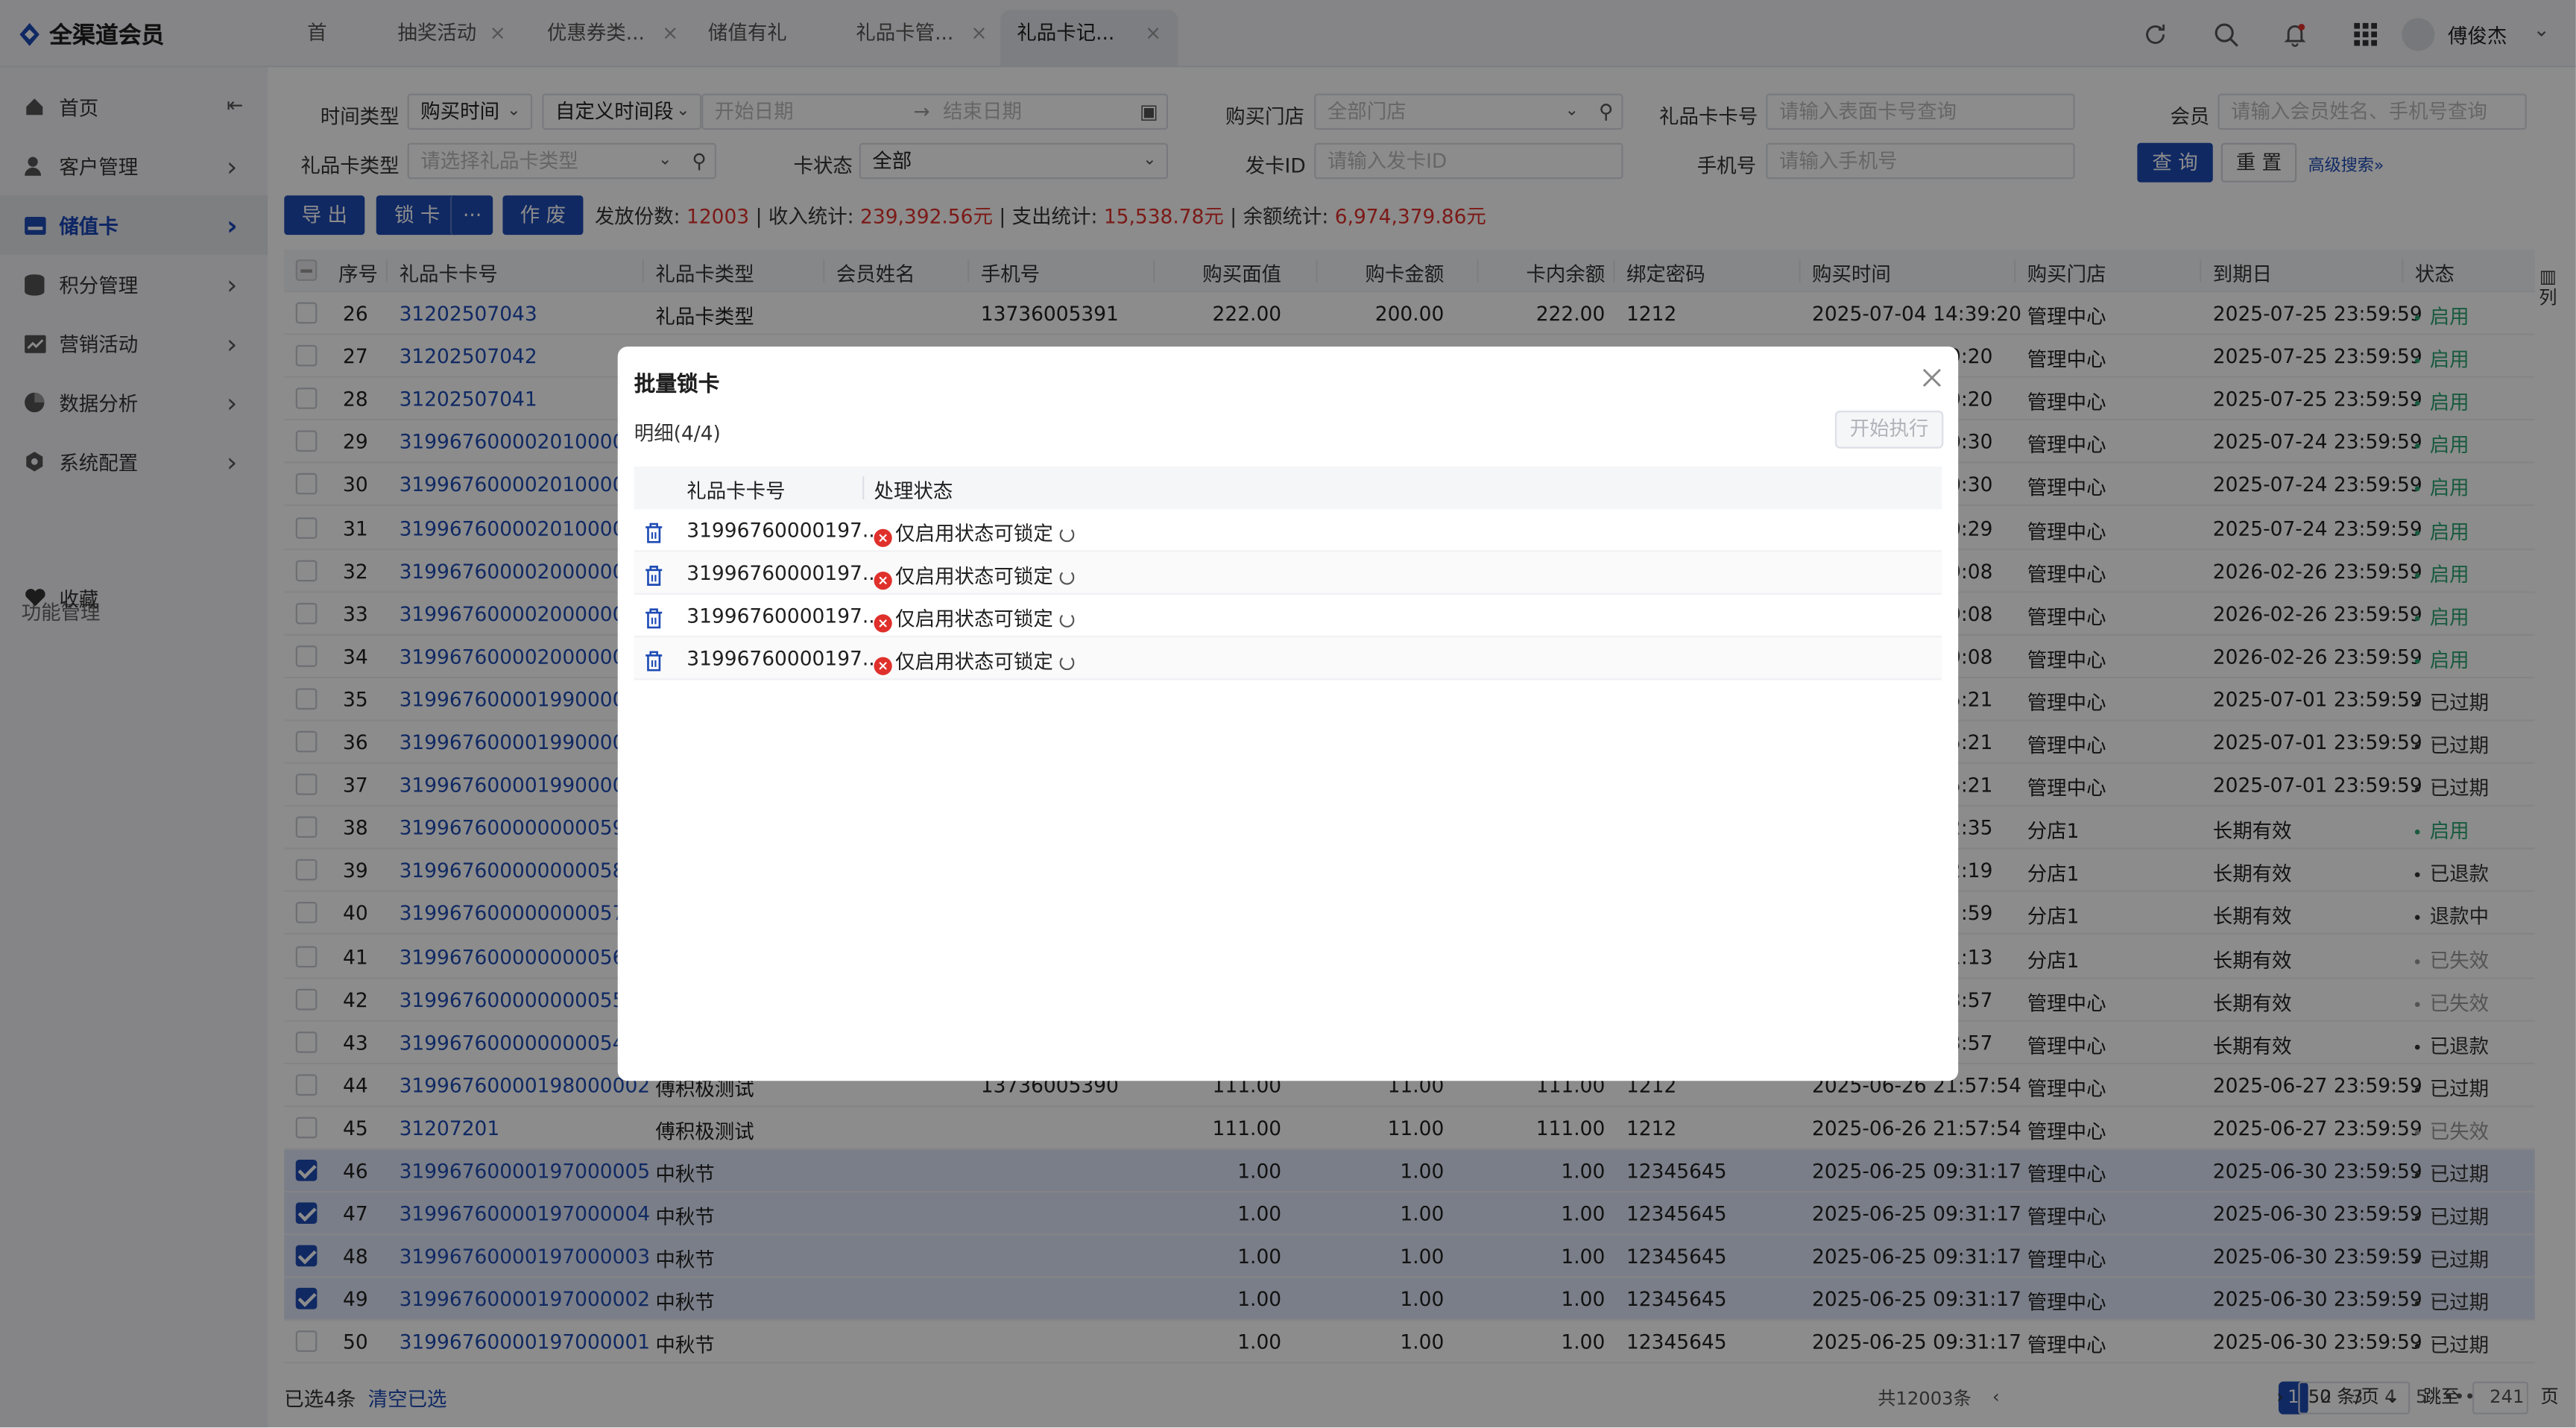  What do you see at coordinates (736, 491) in the screenshot?
I see `modal-col-card: 礼品卡卡号` at bounding box center [736, 491].